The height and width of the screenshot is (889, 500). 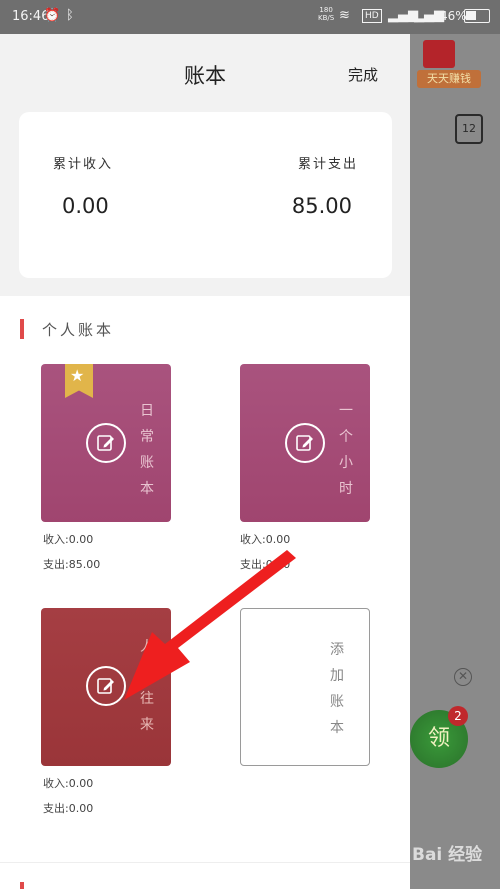 I want to click on notification-badge: 2, so click(x=458, y=716).